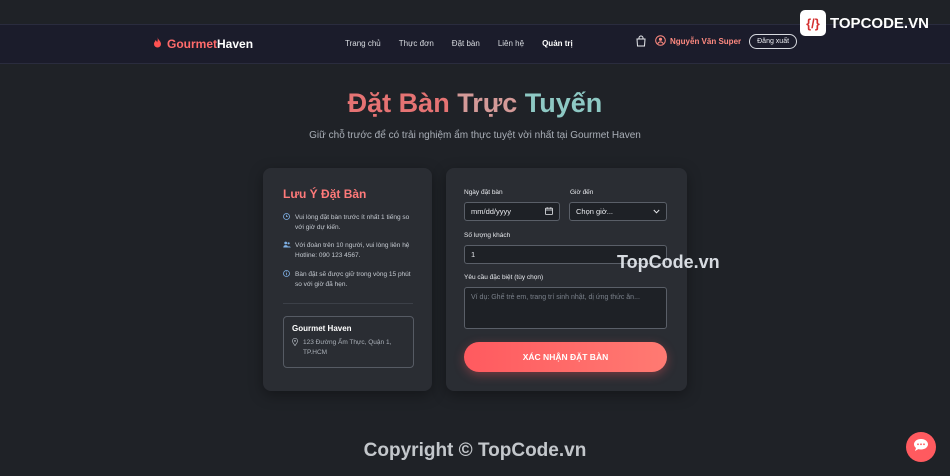 This screenshot has width=950, height=476. Describe the element at coordinates (504, 277) in the screenshot. I see `special-request-label: Yêu cầu đặc biệt (tùy chọn)` at that location.